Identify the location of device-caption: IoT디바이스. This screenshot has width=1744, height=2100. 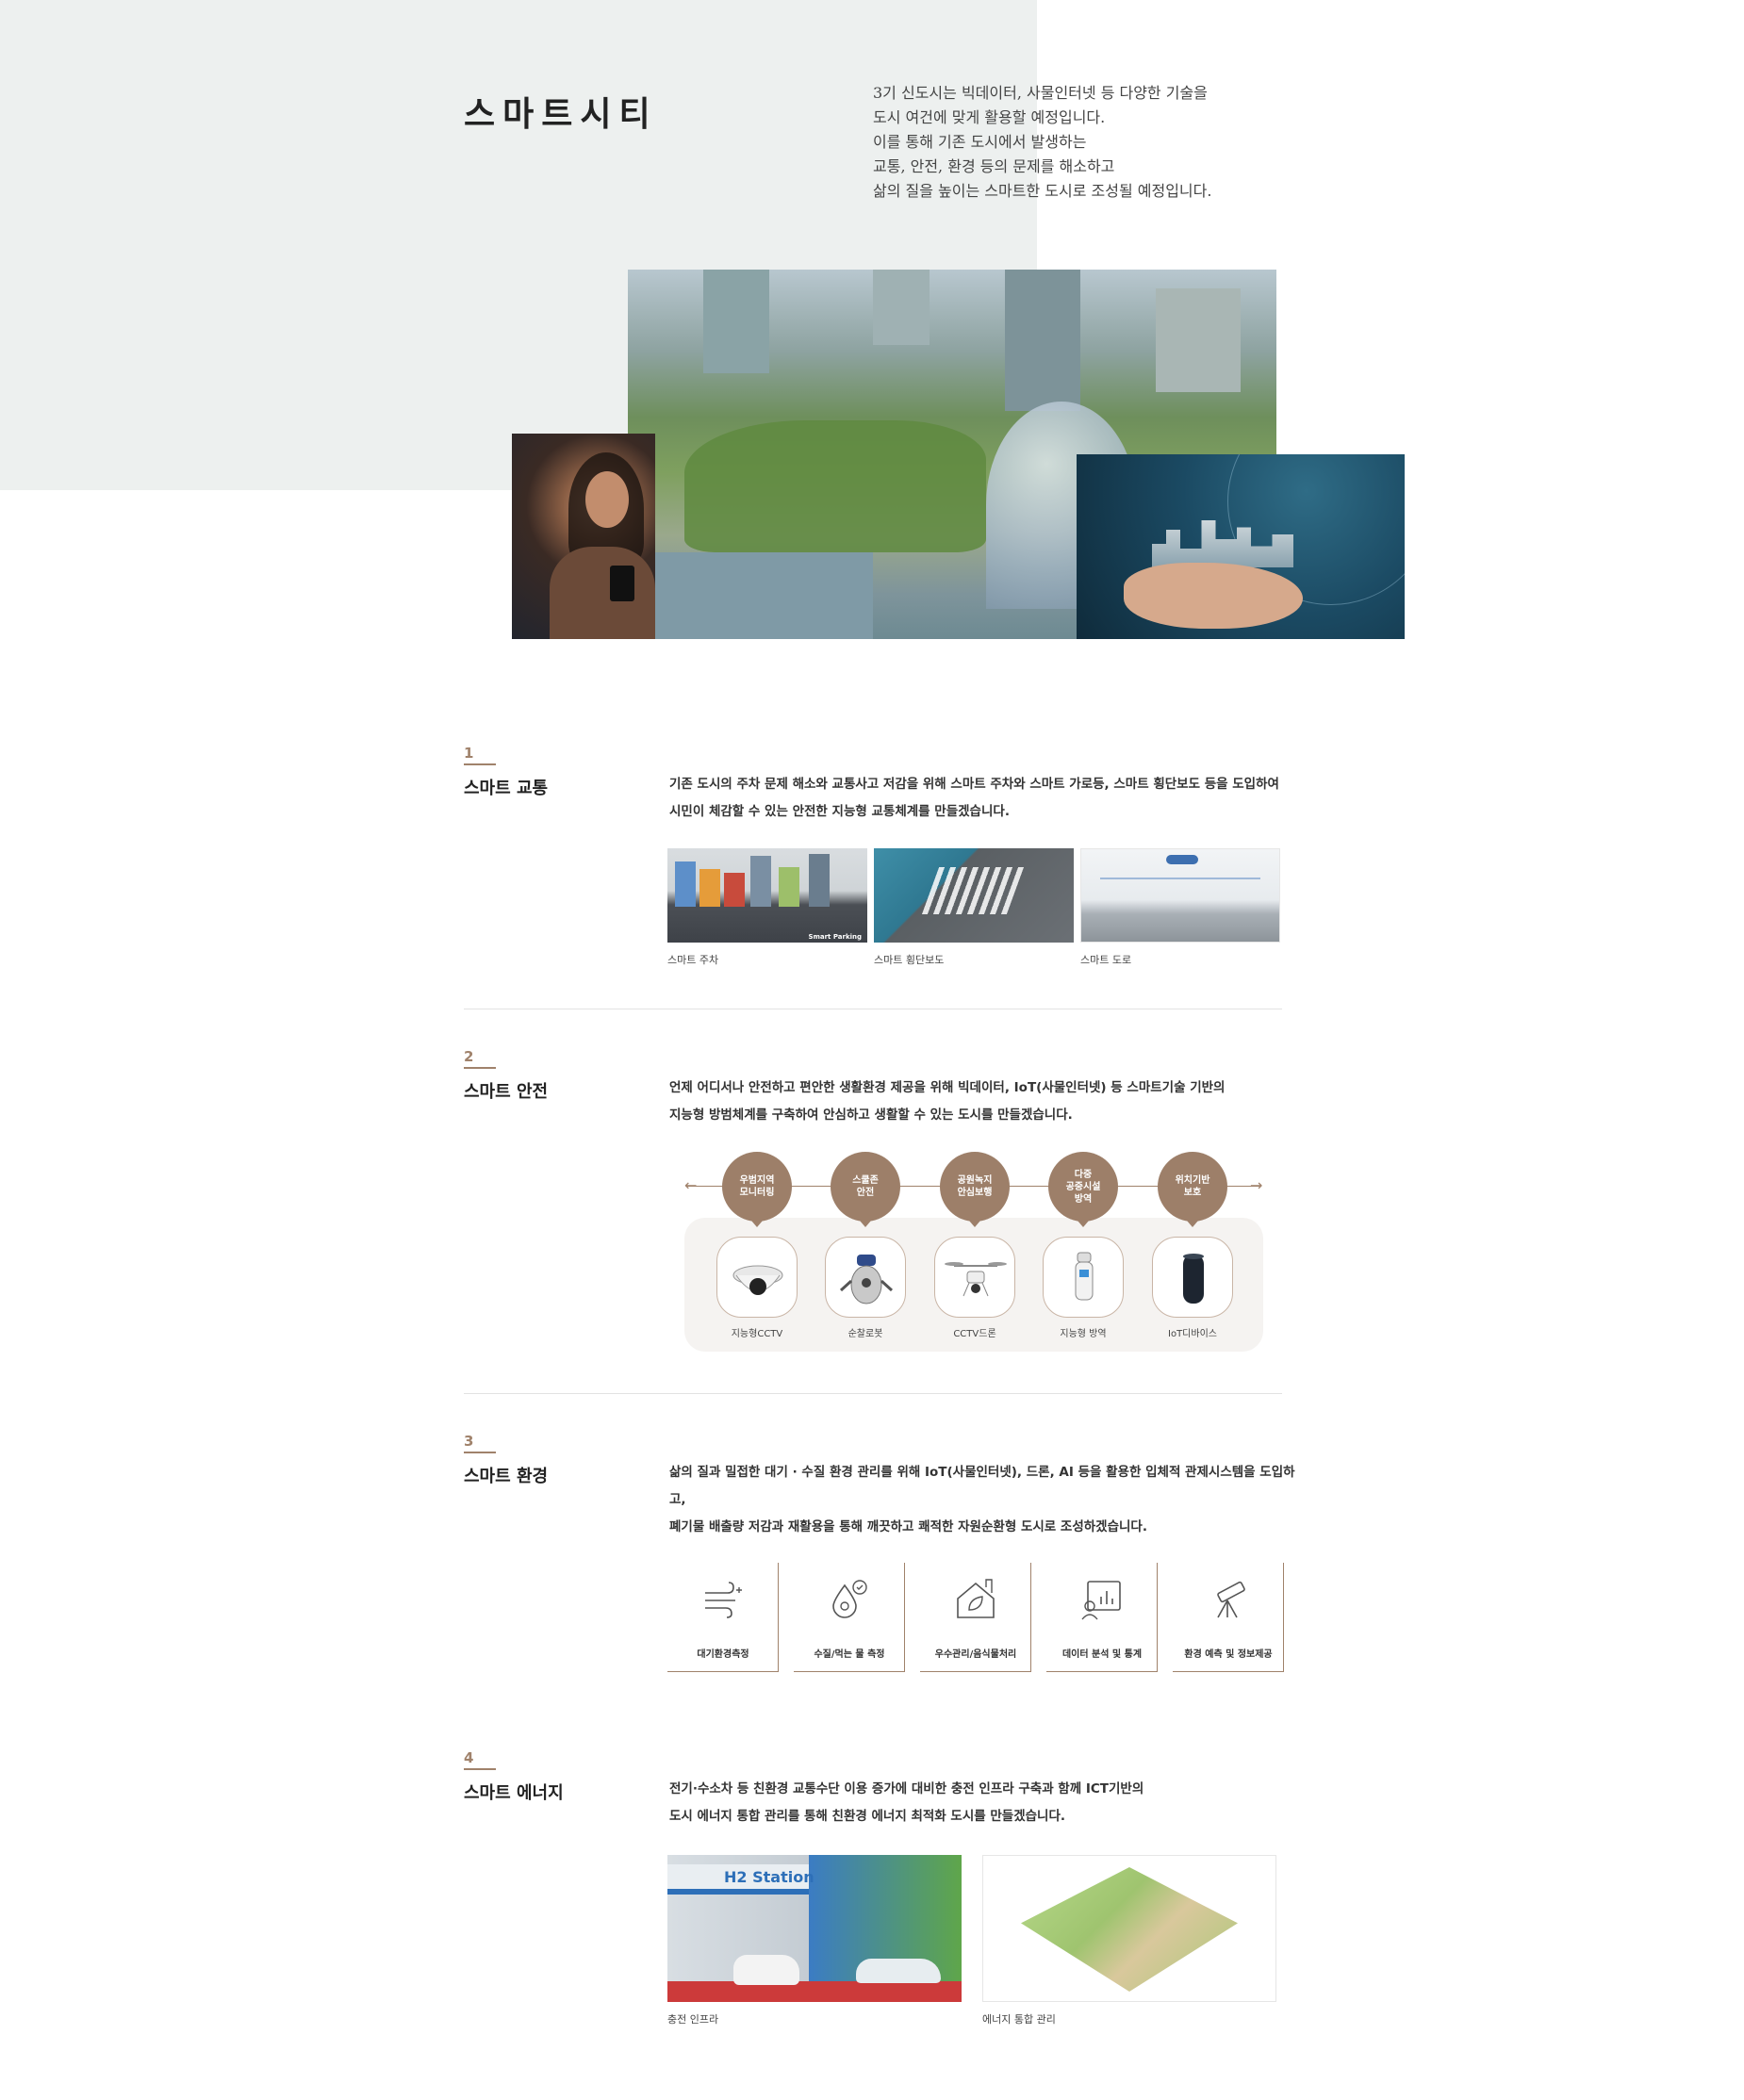
(1192, 1334).